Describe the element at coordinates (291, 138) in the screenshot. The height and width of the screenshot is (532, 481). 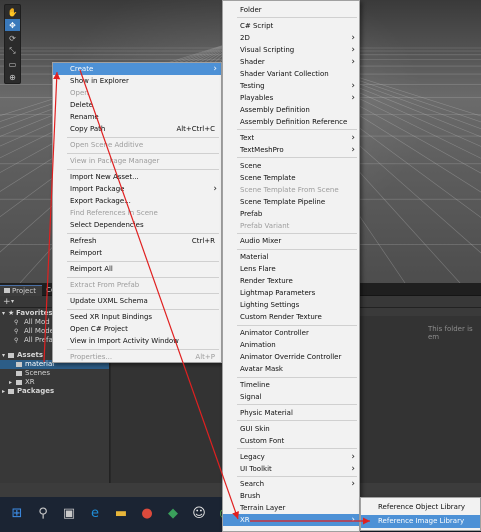
I see `menu-item-text: Text ›` at that location.